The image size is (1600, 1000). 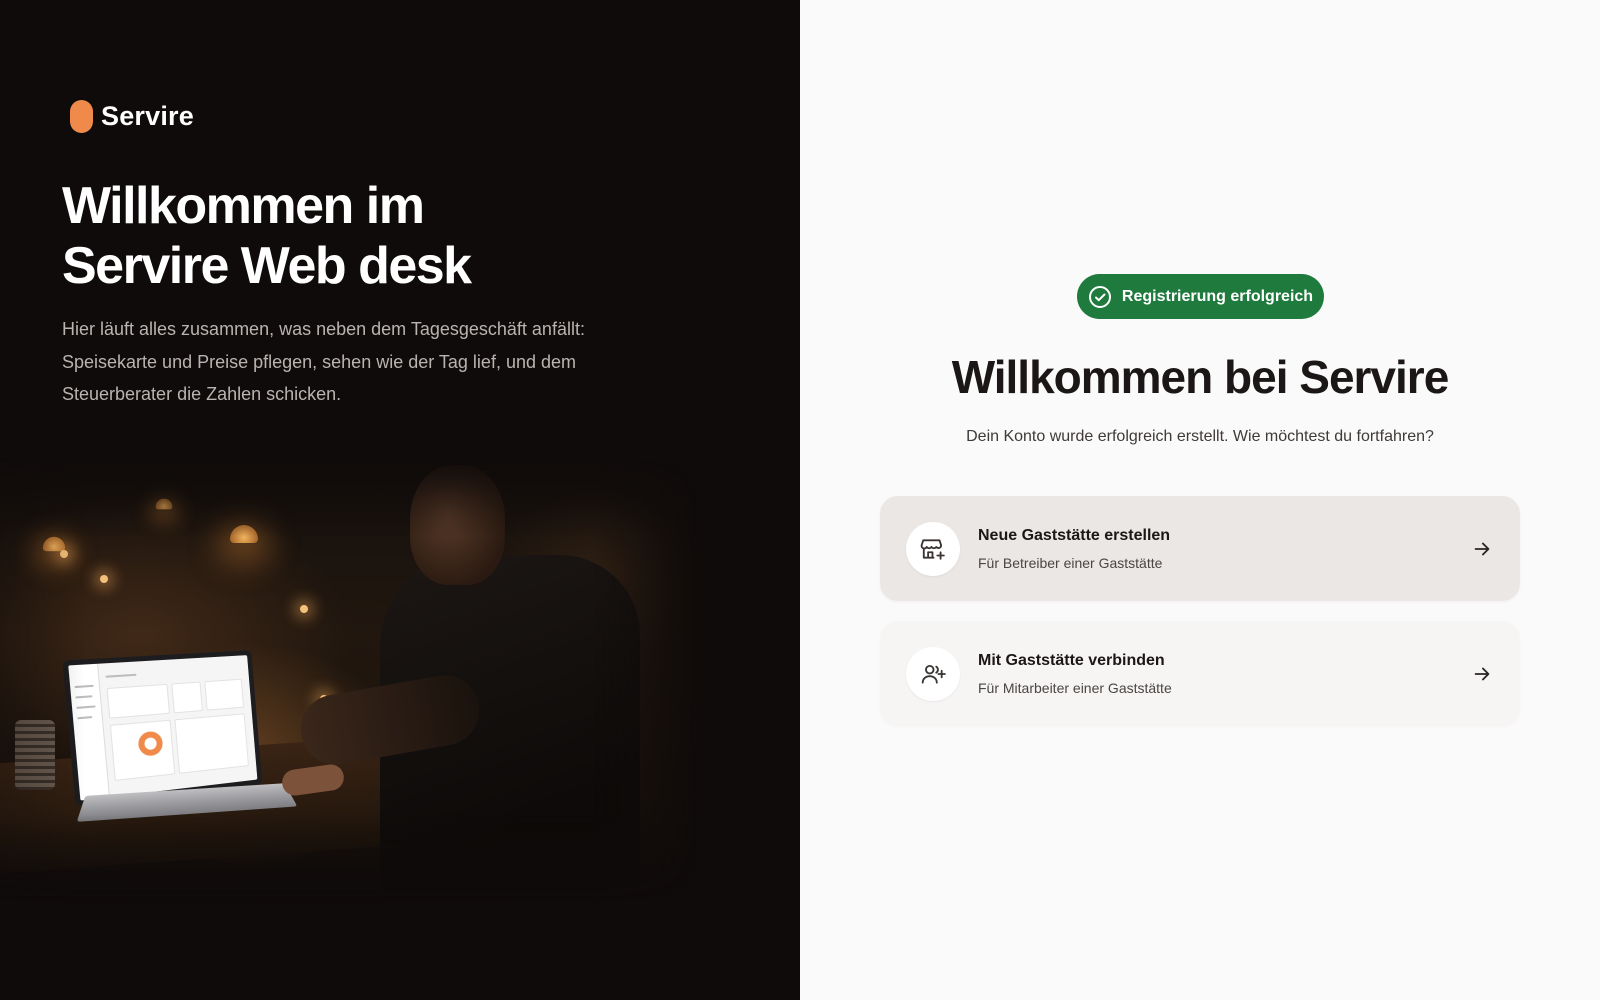 What do you see at coordinates (1217, 296) in the screenshot?
I see `status-badge-label: Registrierung erfolgreich` at bounding box center [1217, 296].